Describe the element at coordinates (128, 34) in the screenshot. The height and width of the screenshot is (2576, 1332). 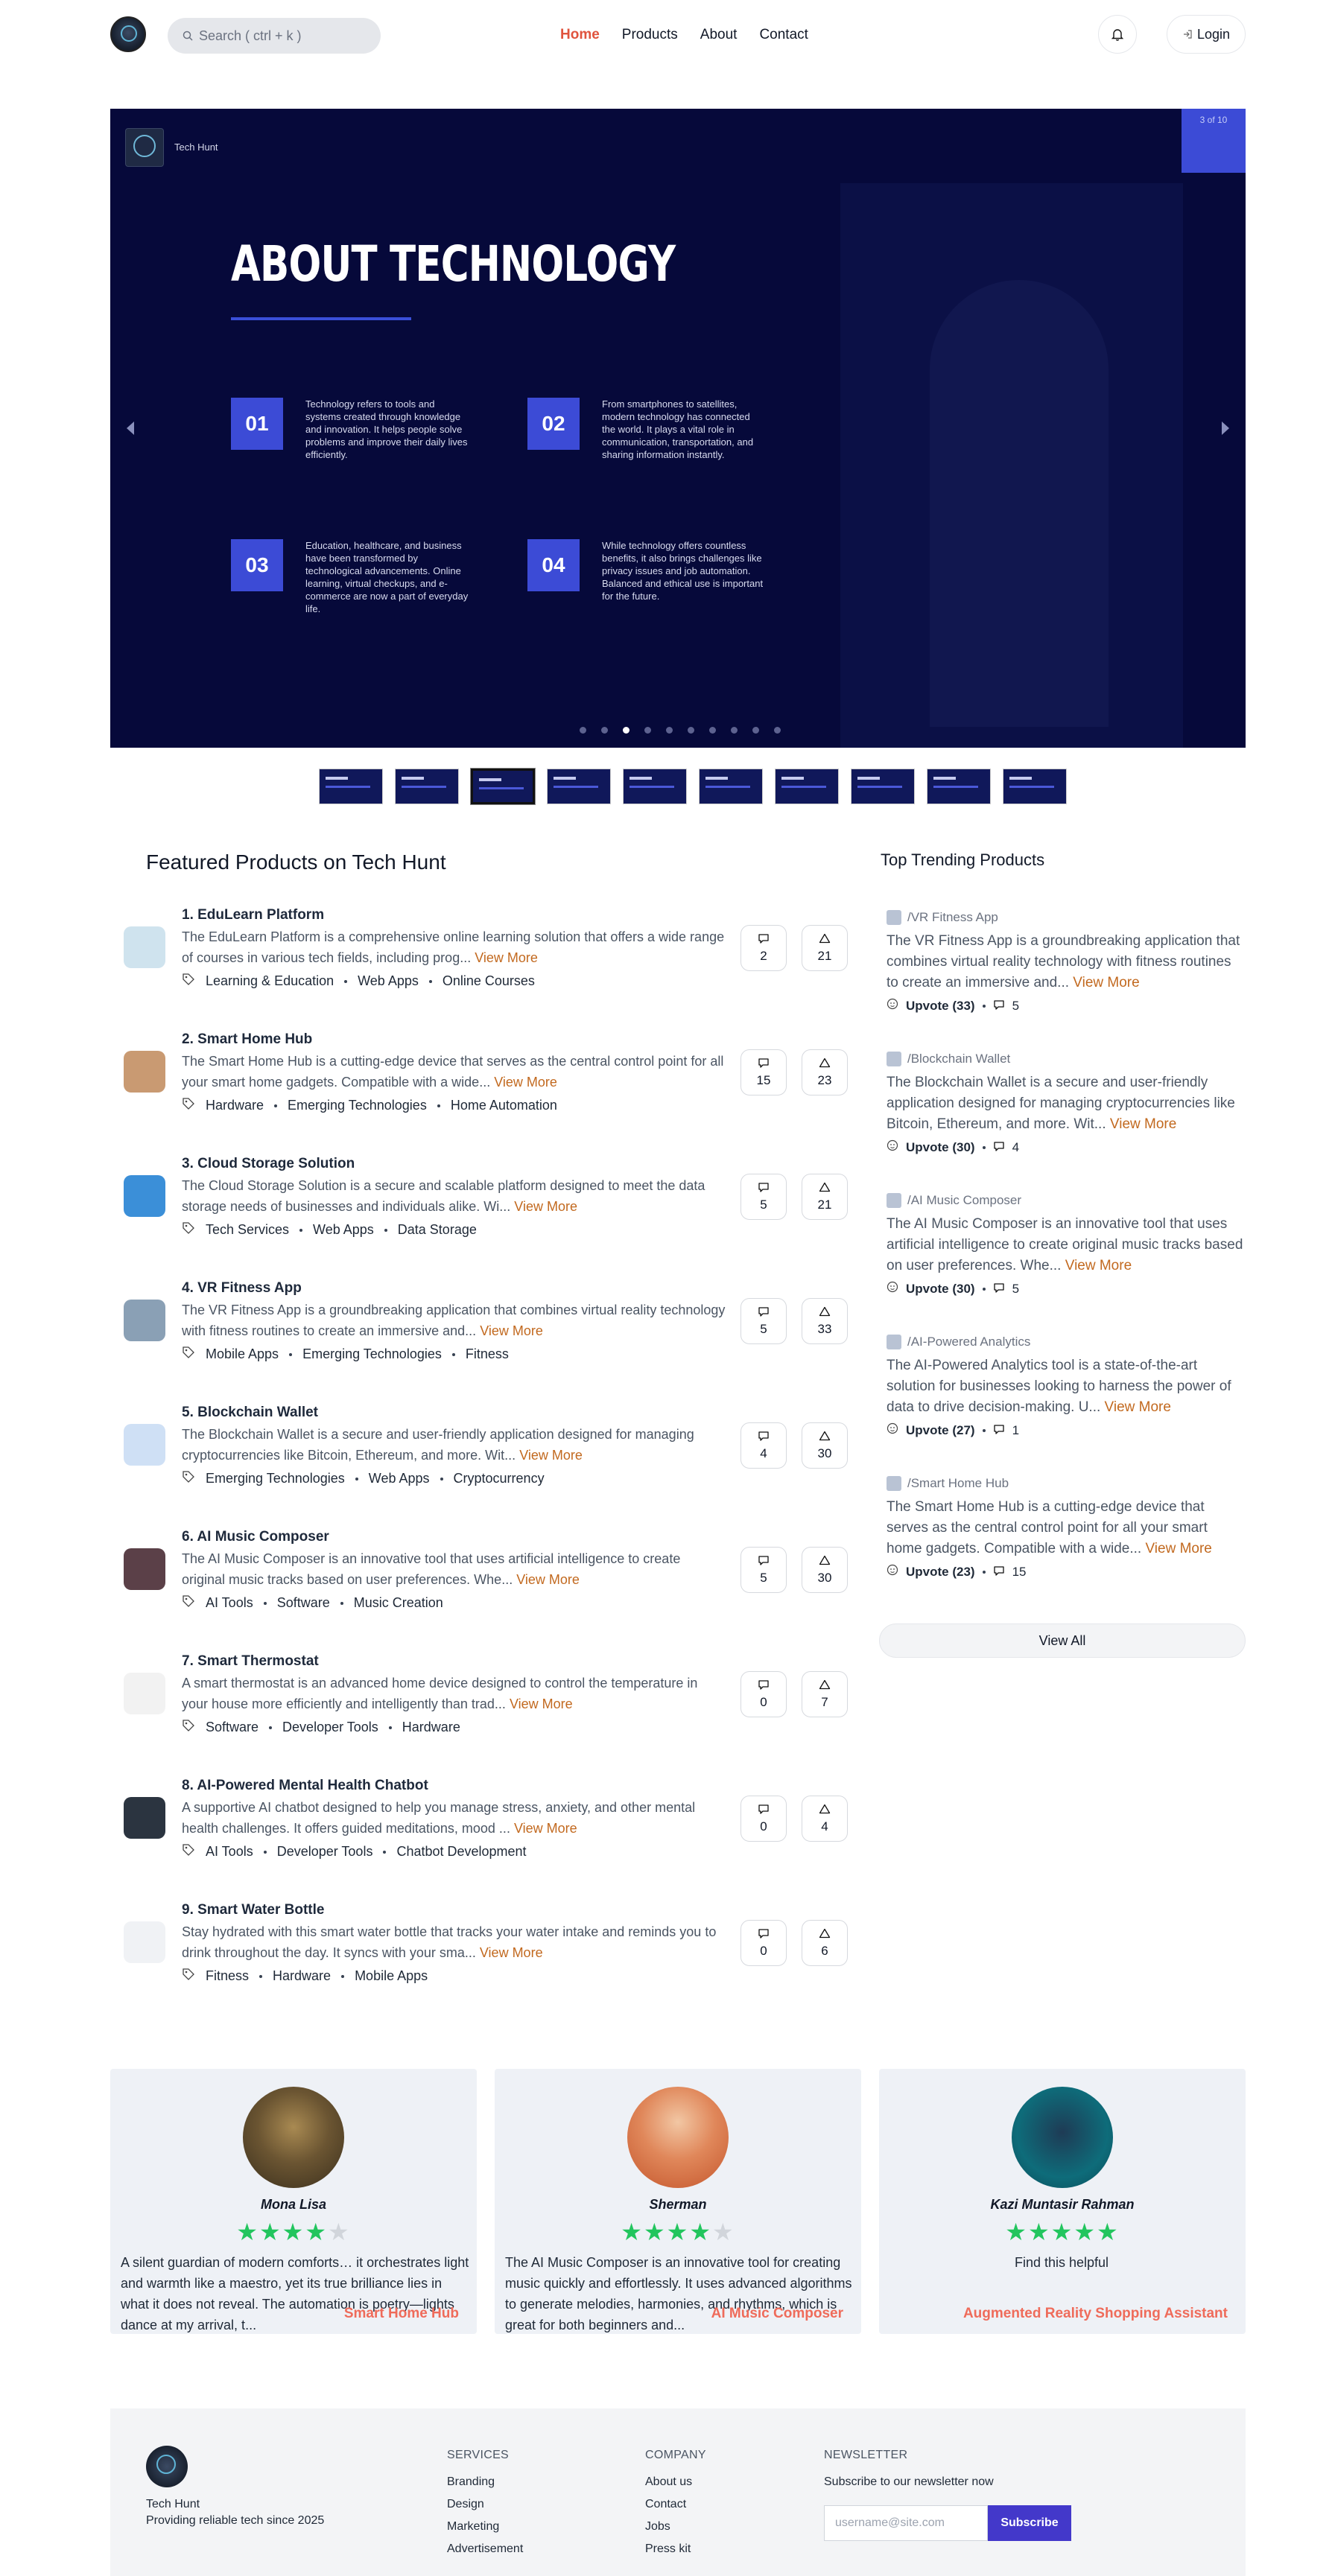
I see `site-logo` at that location.